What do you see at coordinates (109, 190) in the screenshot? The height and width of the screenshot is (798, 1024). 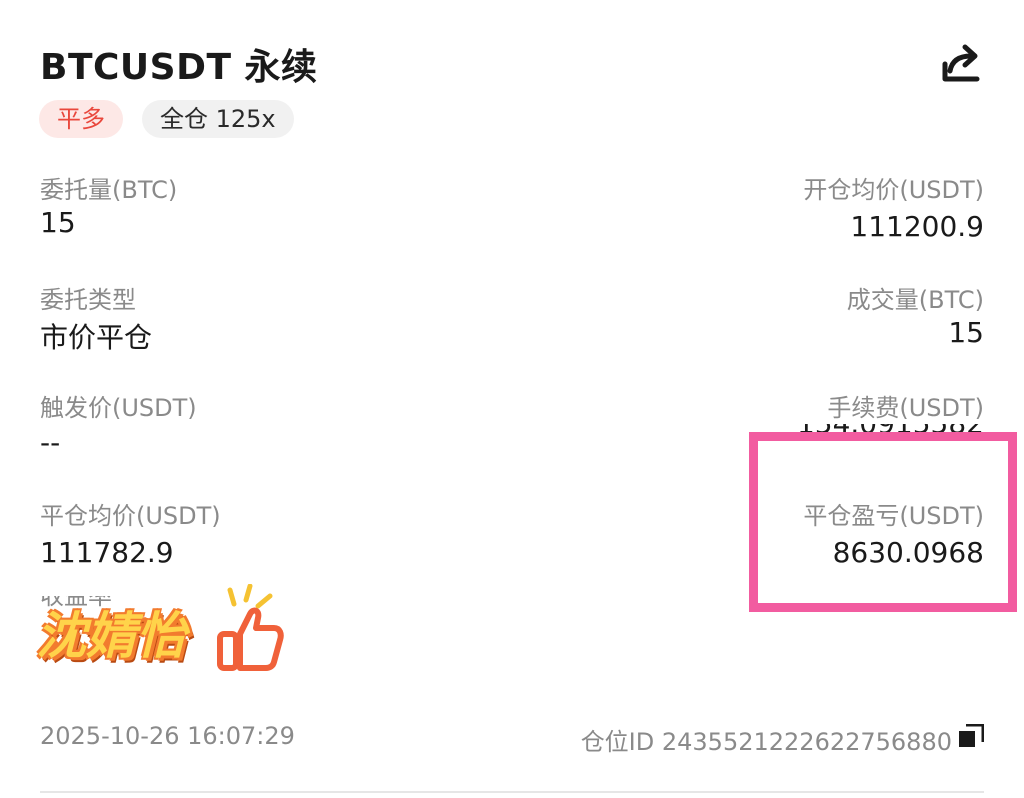 I see `order-qty-label: 委托量(BTC)` at bounding box center [109, 190].